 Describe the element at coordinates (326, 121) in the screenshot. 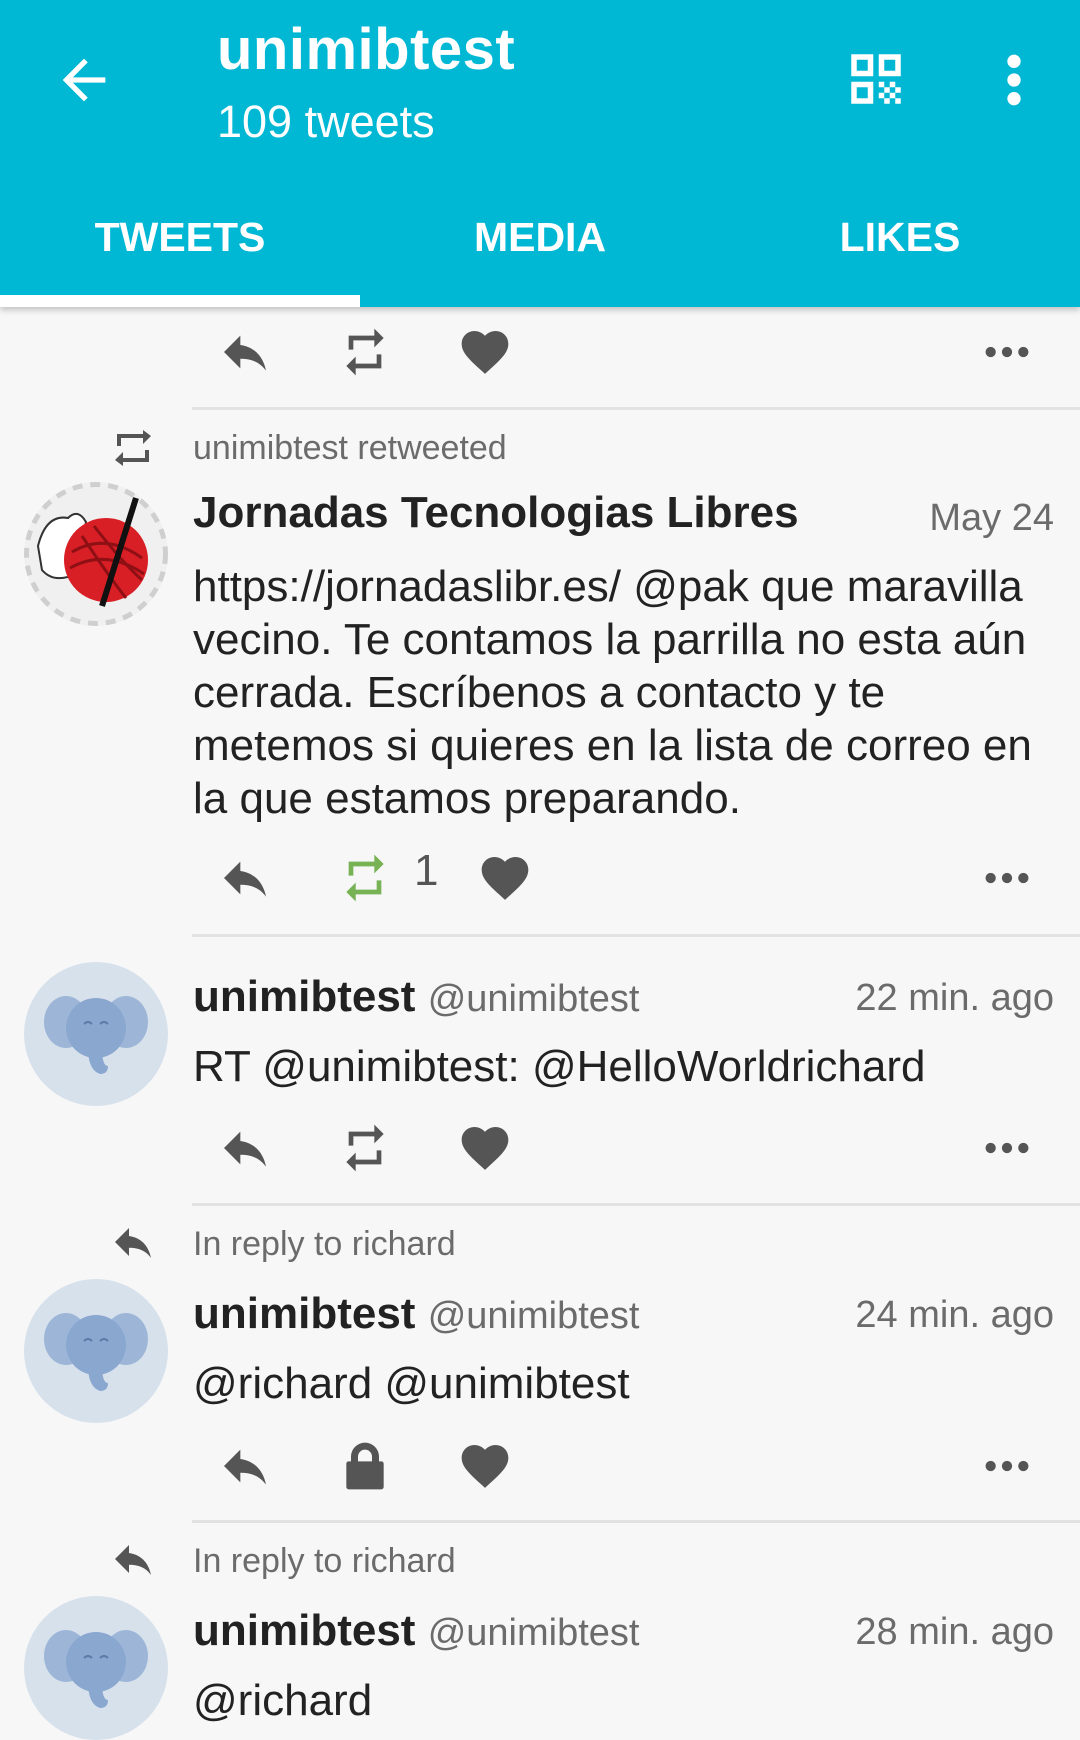

I see `tweet-count-subtitle: 109 tweets` at that location.